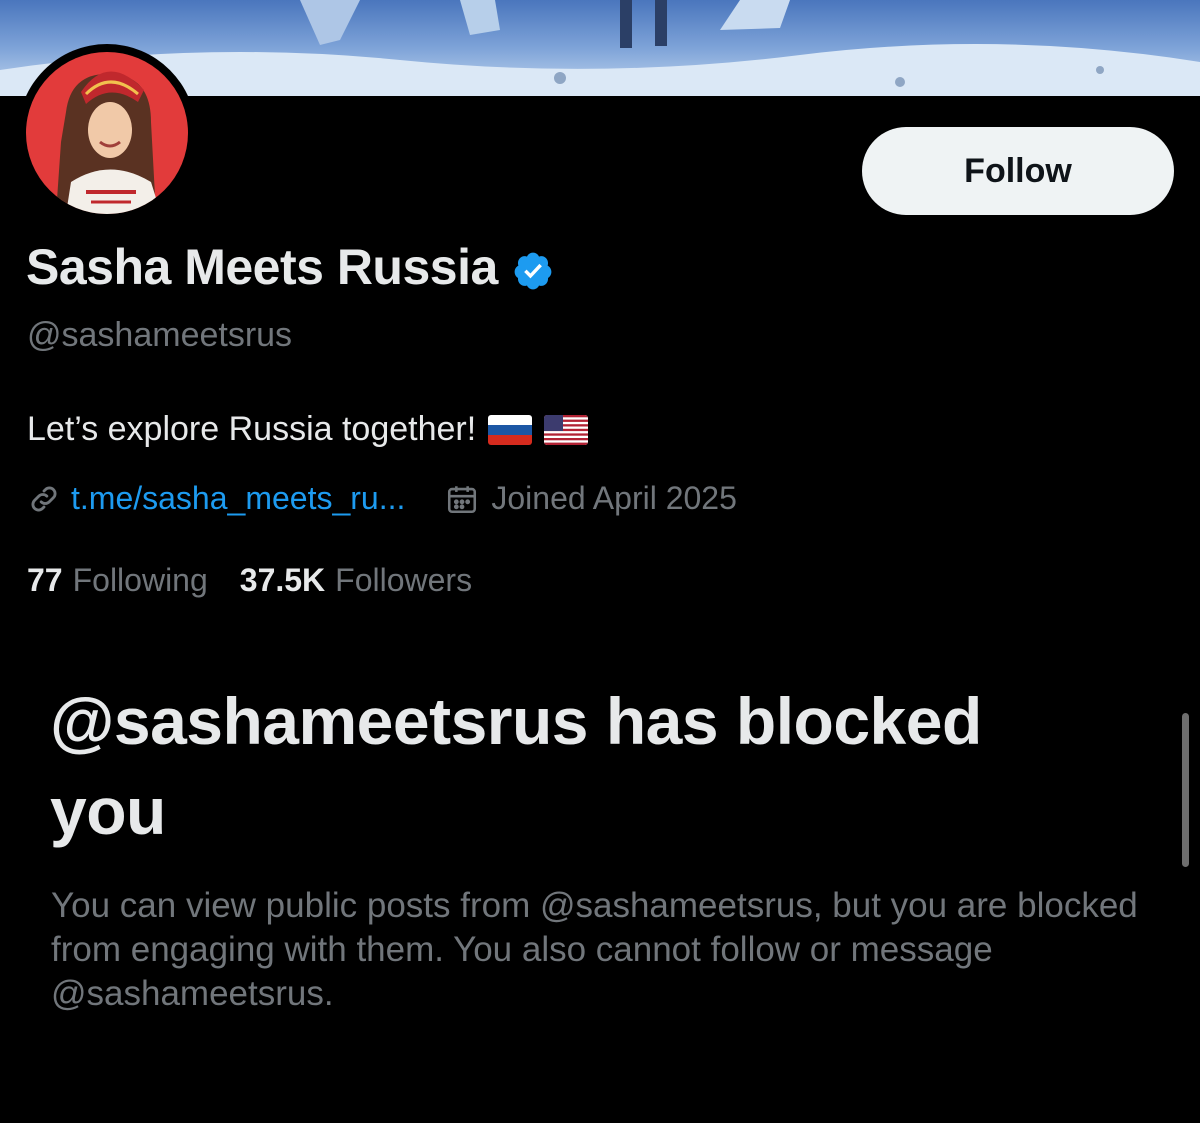 This screenshot has width=1200, height=1123. I want to click on profile-handle: @sashameetsrus, so click(160, 335).